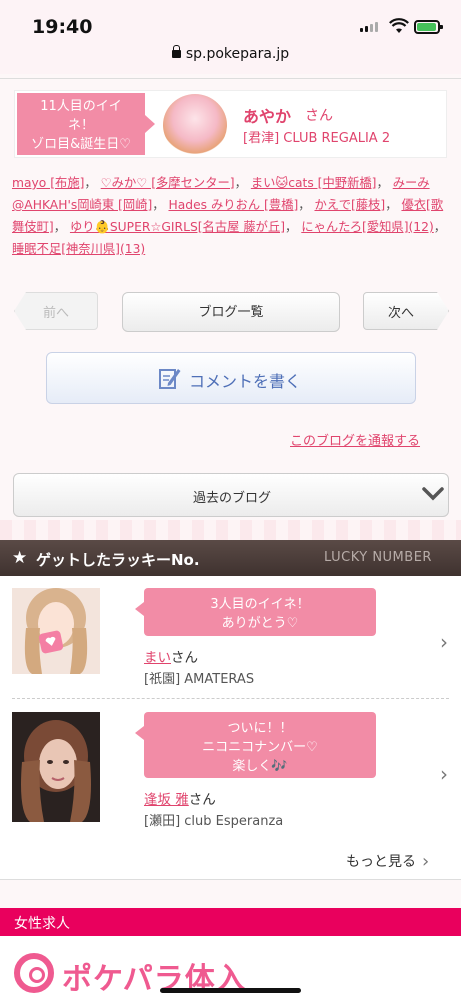 Image resolution: width=461 pixels, height=1000 pixels. Describe the element at coordinates (199, 679) in the screenshot. I see `lucky-user-shop: [祇園] AMATERAS` at that location.